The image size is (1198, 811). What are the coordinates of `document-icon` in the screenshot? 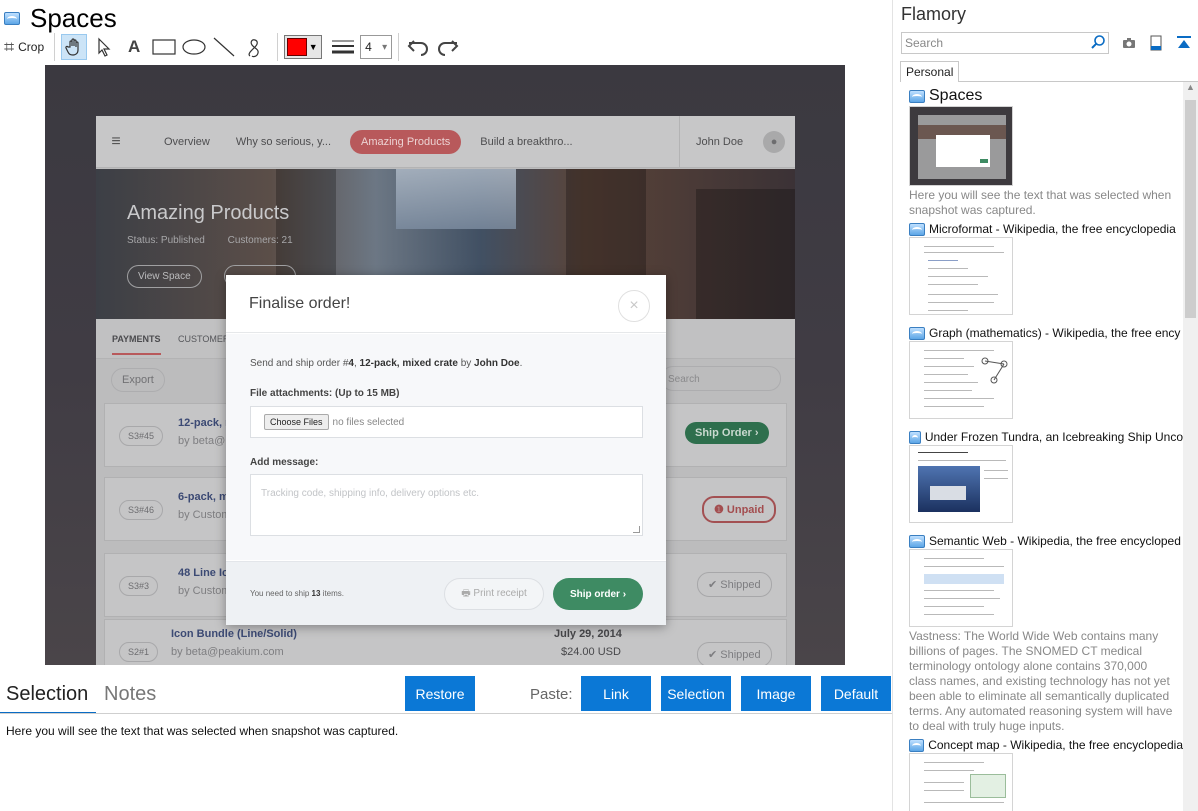 It's located at (1156, 43).